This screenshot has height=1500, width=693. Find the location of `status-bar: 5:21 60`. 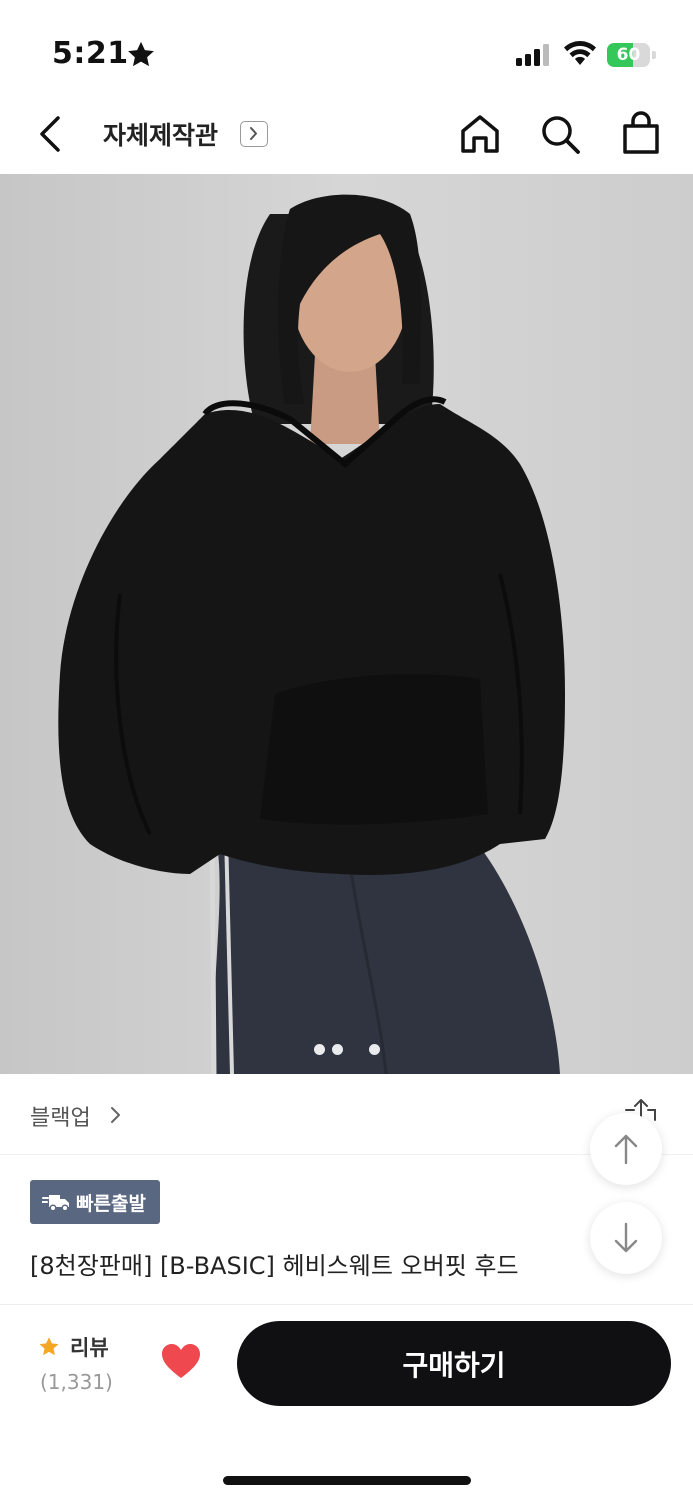

status-bar: 5:21 60 is located at coordinates (346, 50).